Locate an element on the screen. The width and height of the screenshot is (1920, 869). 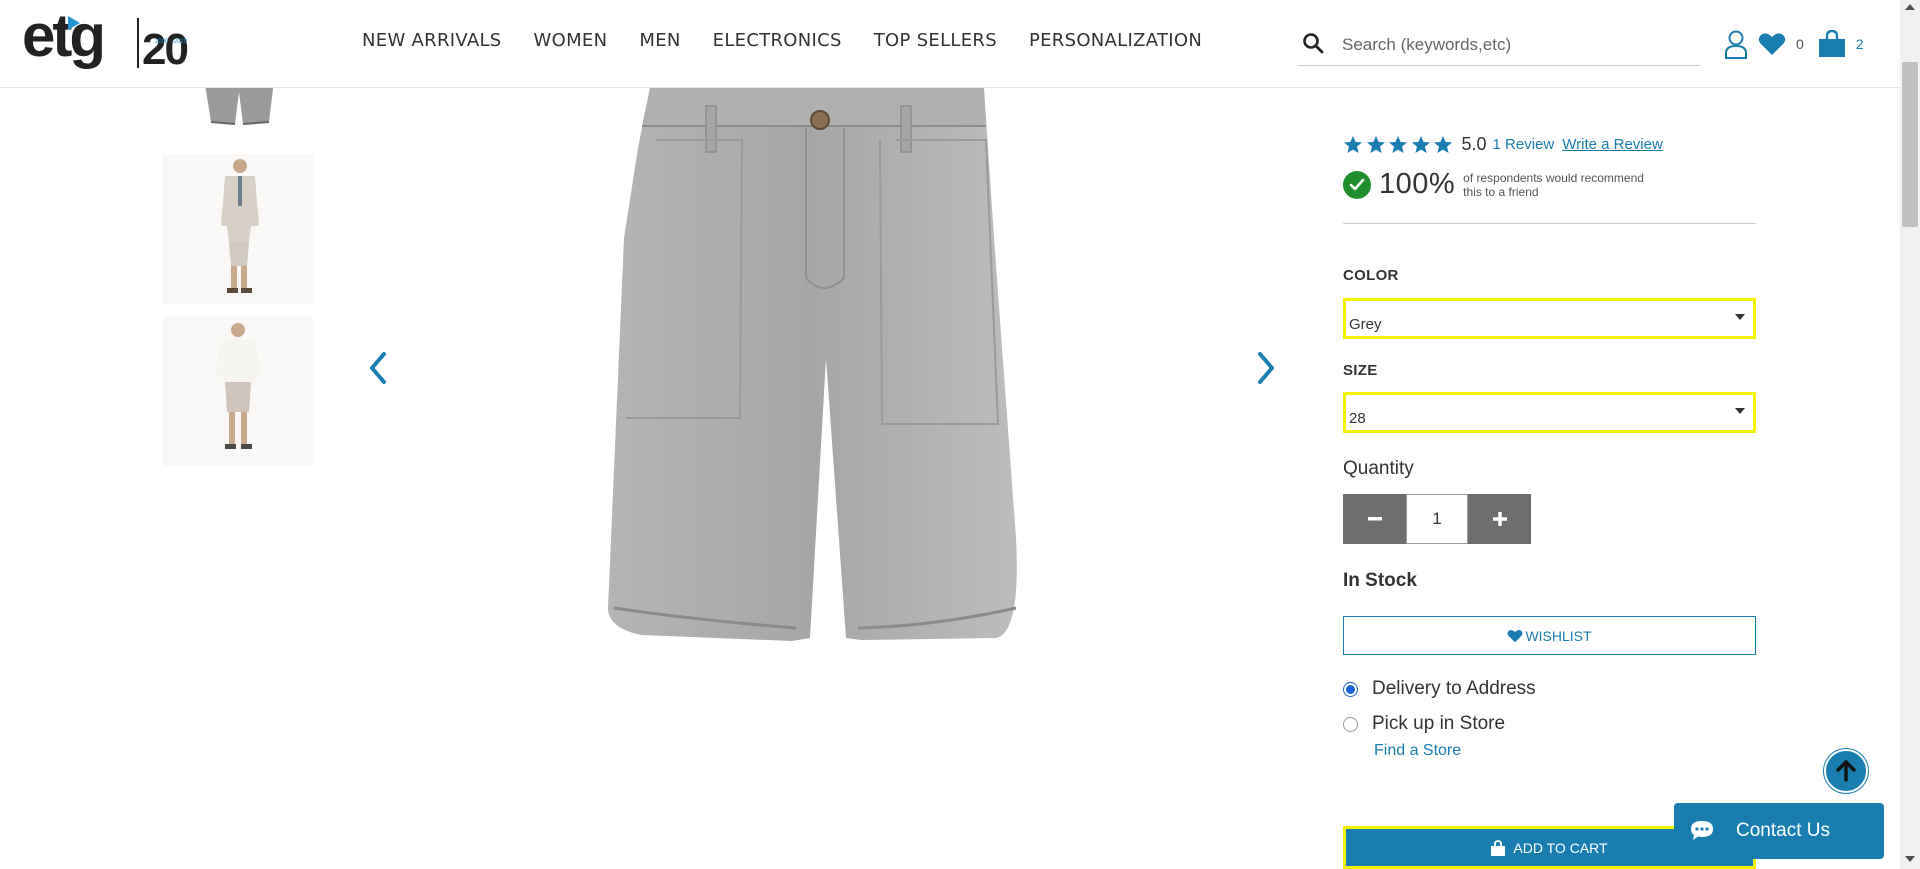
delivery-to-address-option: Delivery to Address is located at coordinates (1439, 689).